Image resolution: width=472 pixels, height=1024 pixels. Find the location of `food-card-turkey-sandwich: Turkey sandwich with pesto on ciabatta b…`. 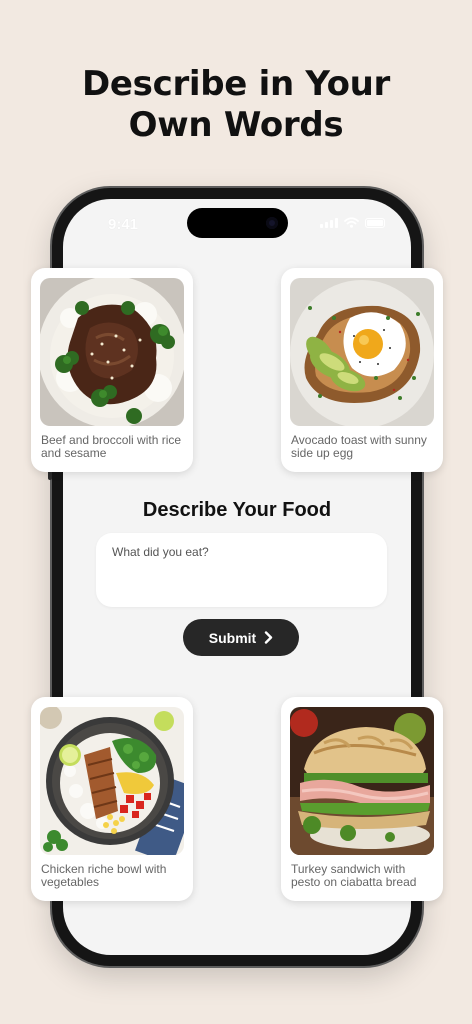

food-card-turkey-sandwich: Turkey sandwich with pesto on ciabatta b… is located at coordinates (362, 799).